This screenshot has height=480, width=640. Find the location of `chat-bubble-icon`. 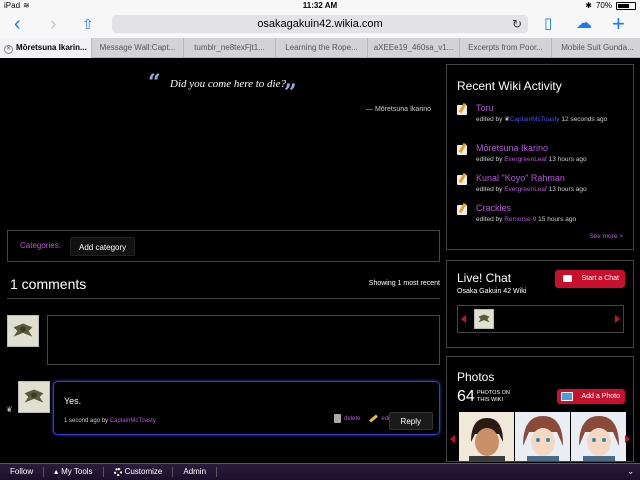

chat-bubble-icon is located at coordinates (567, 278).